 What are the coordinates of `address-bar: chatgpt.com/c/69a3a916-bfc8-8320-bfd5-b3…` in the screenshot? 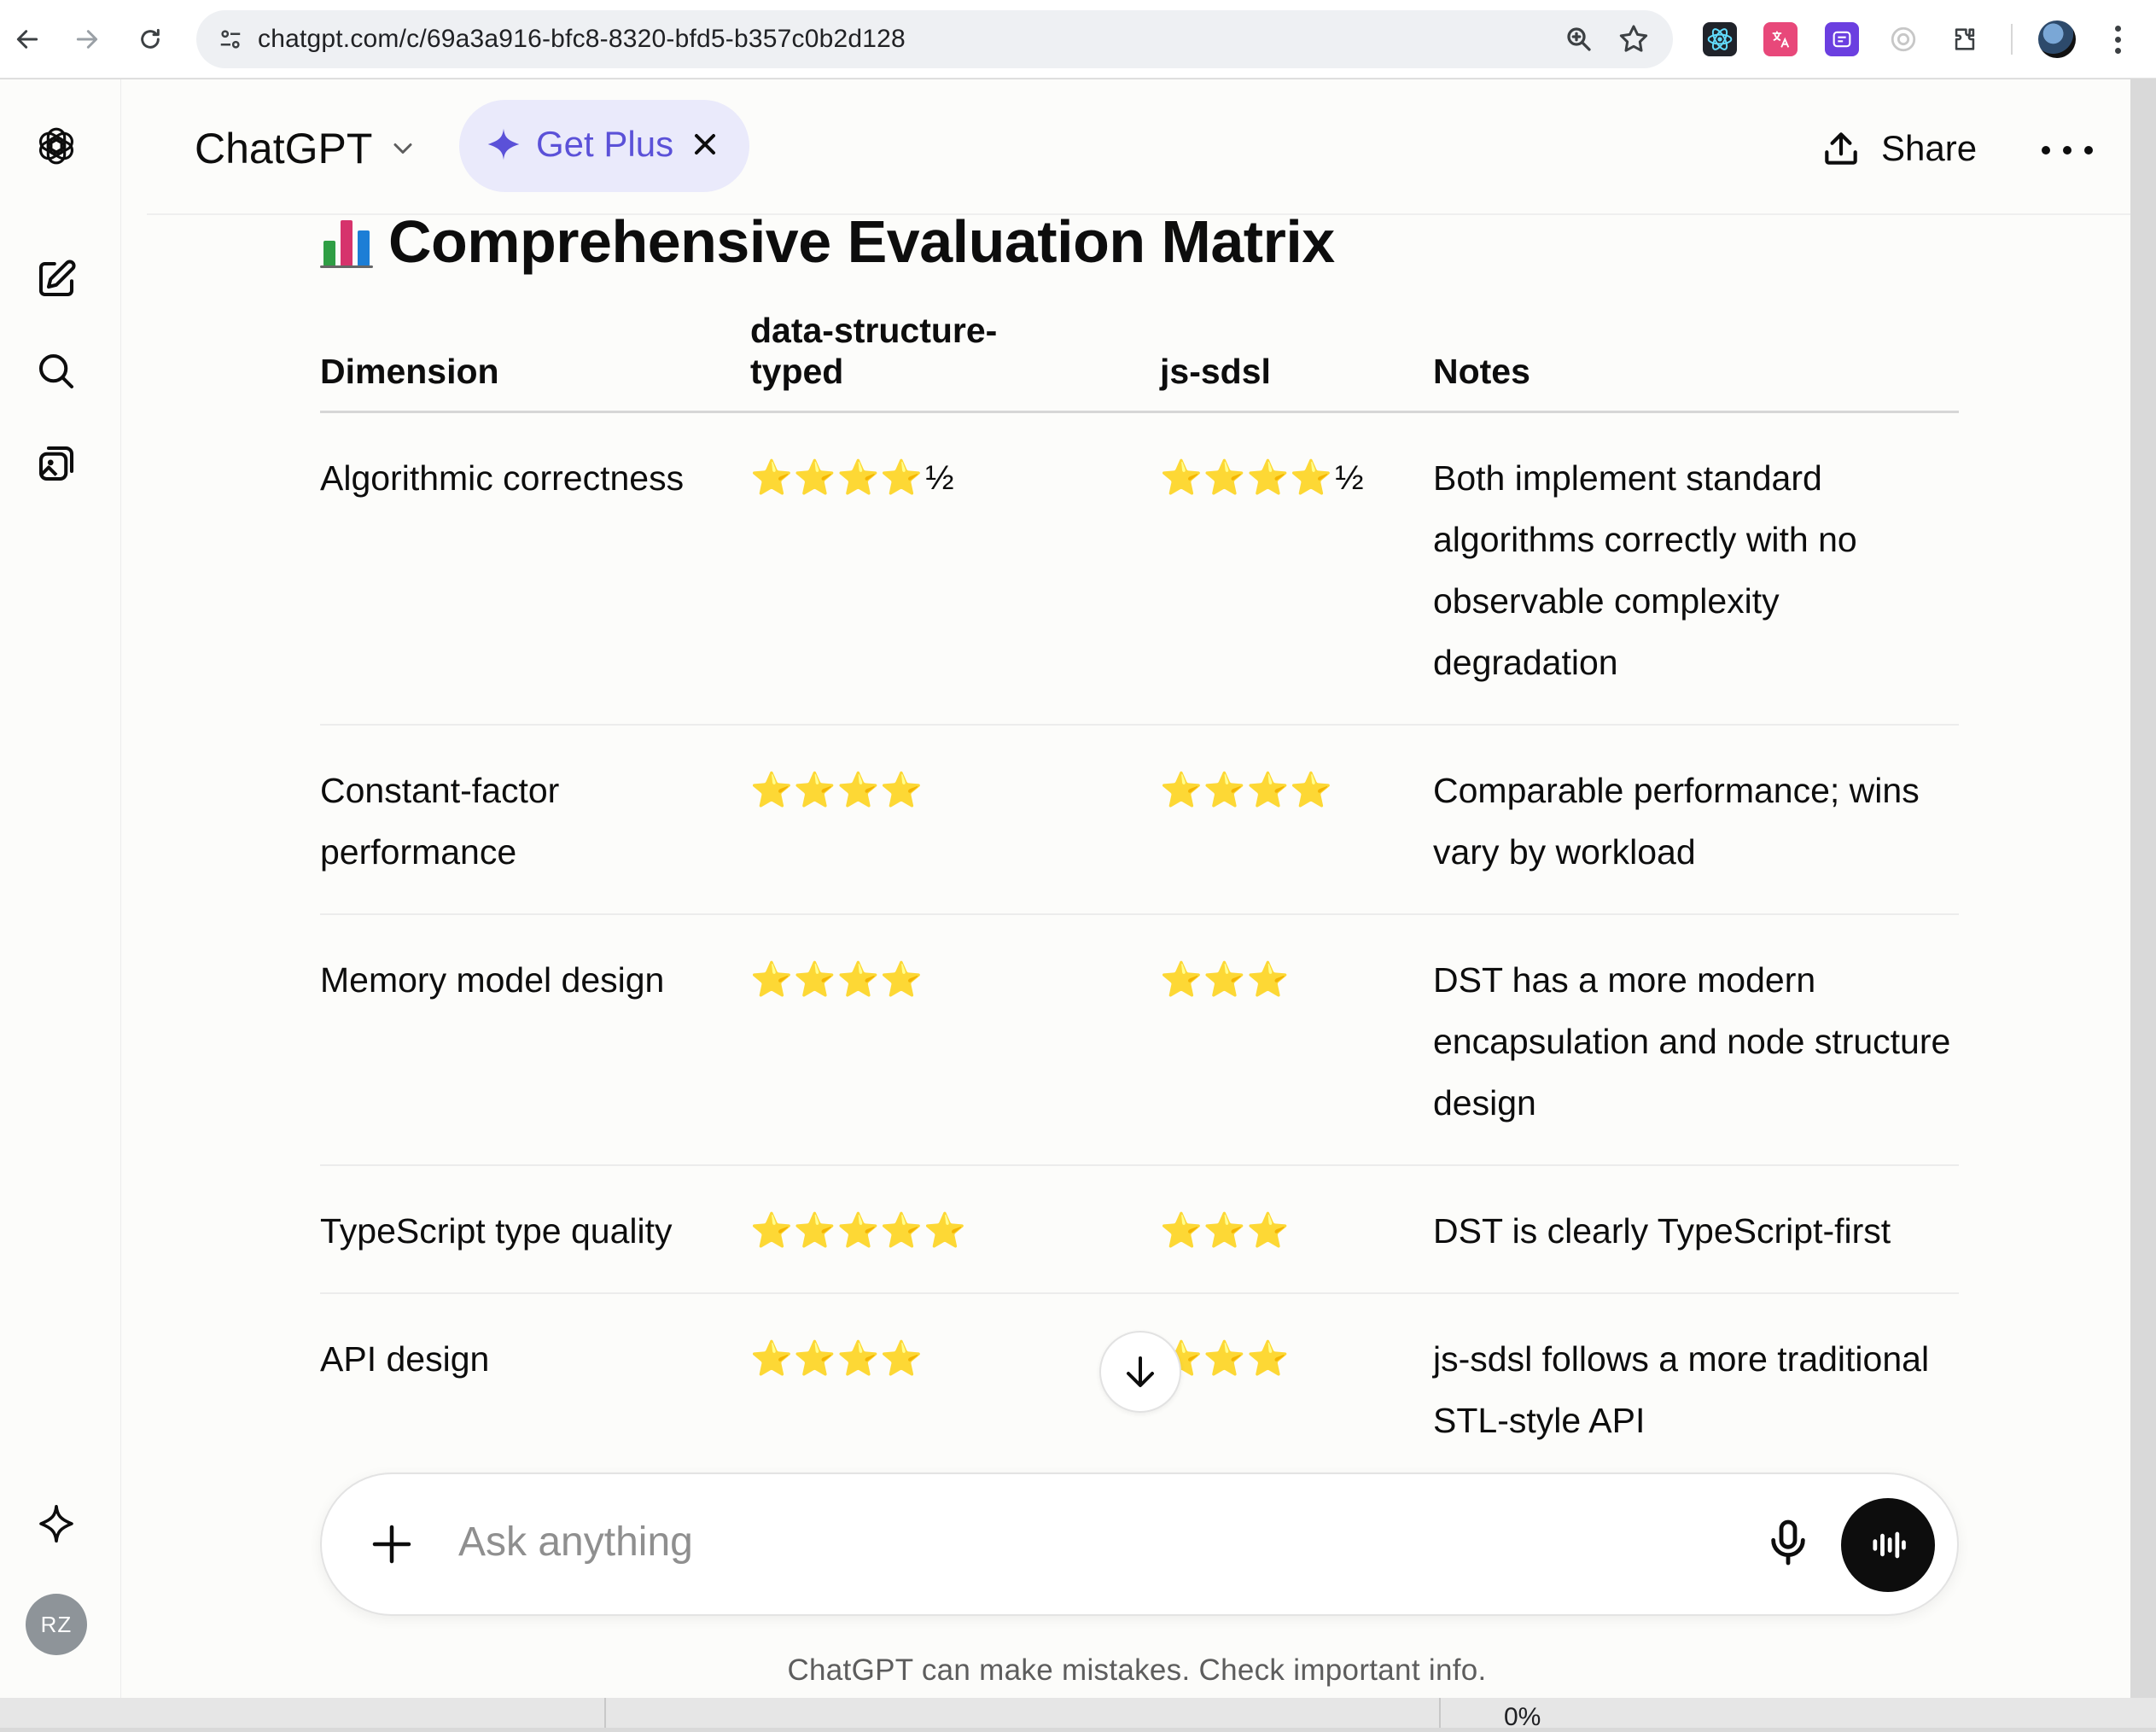 It's located at (934, 39).